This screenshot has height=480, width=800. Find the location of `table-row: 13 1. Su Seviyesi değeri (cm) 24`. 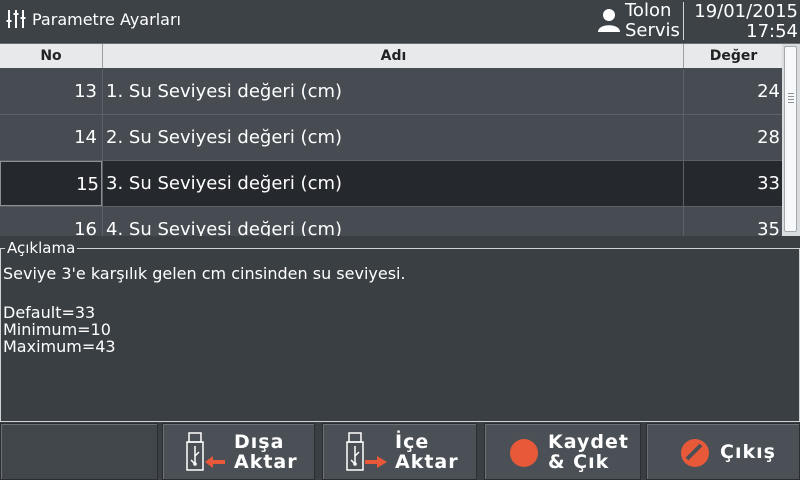

table-row: 13 1. Su Seviyesi değeri (cm) 24 is located at coordinates (391, 92).